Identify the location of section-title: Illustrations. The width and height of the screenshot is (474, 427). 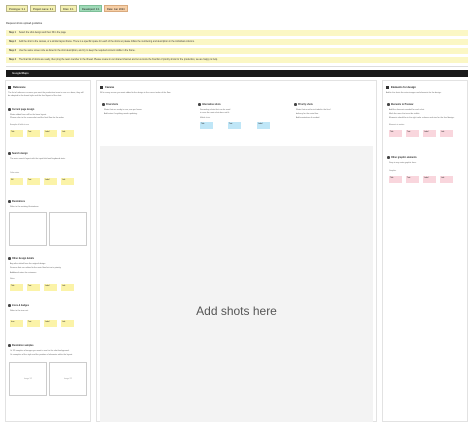
(16, 201).